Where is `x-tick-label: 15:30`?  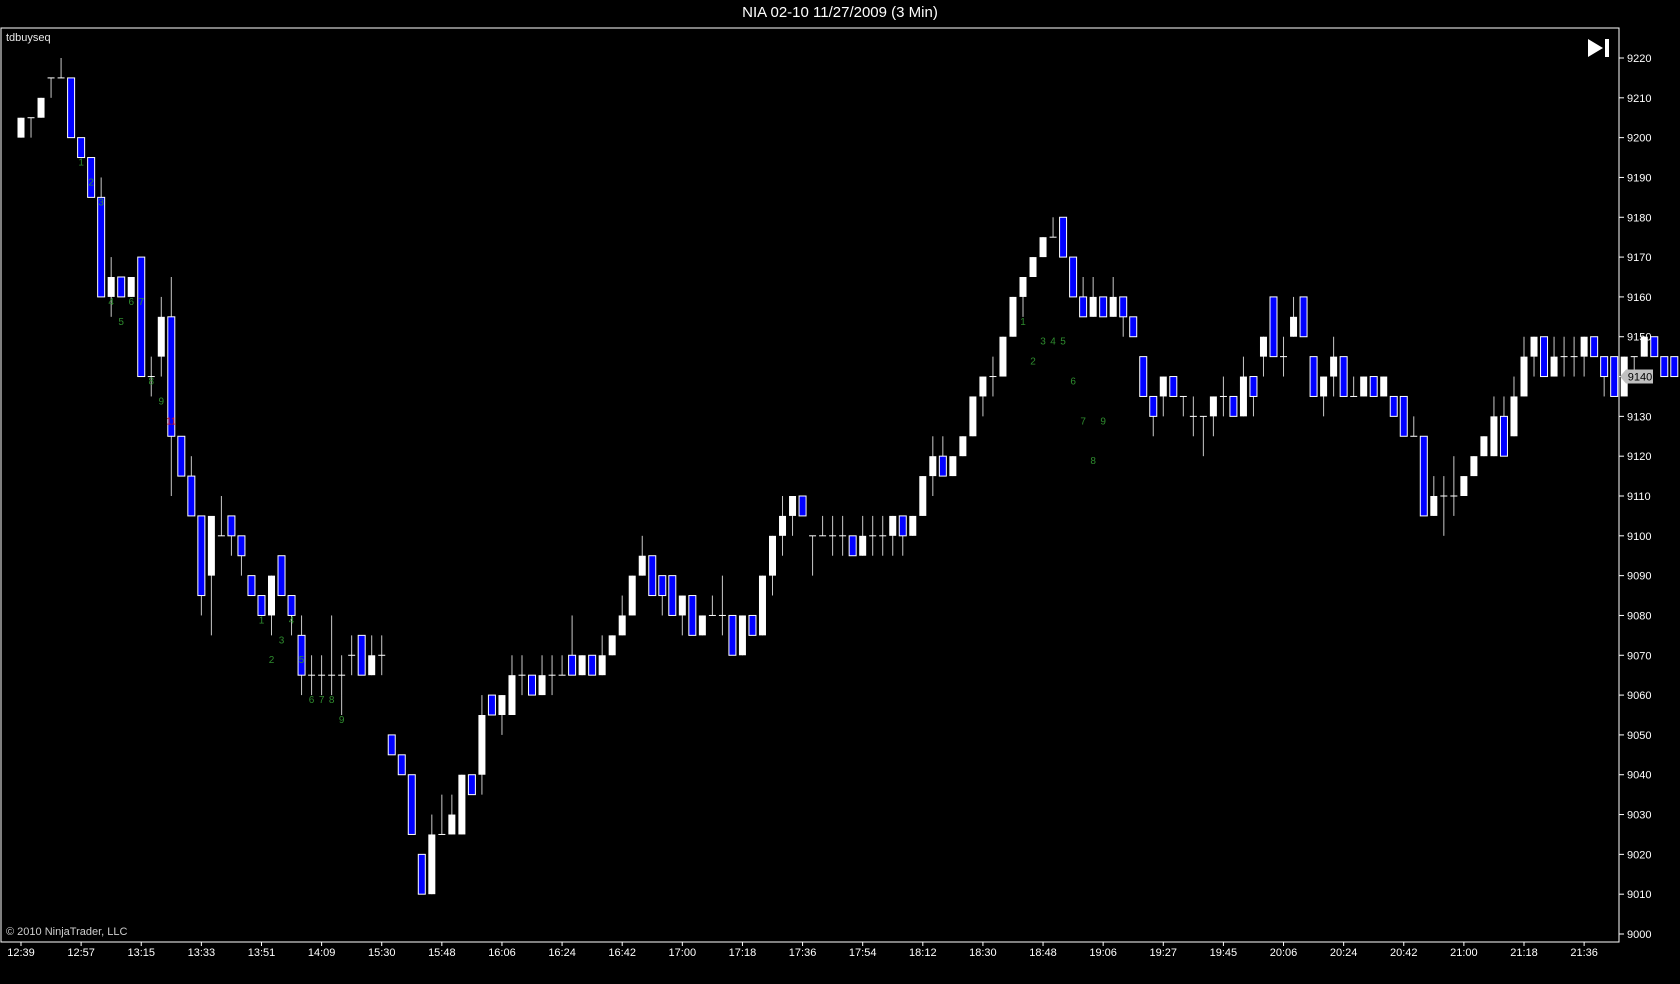 x-tick-label: 15:30 is located at coordinates (382, 953).